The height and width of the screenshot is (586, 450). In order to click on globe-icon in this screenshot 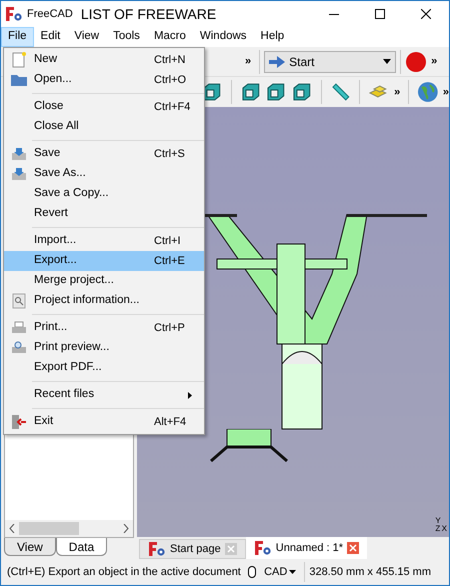, I will do `click(428, 92)`.